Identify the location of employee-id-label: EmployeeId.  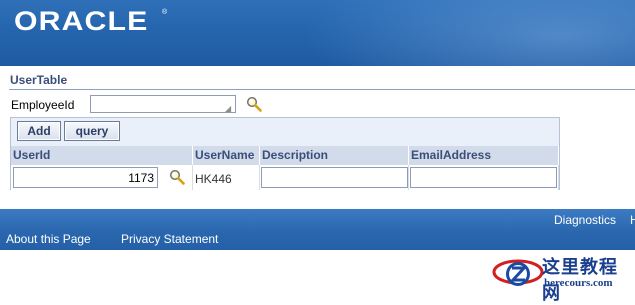
(43, 105).